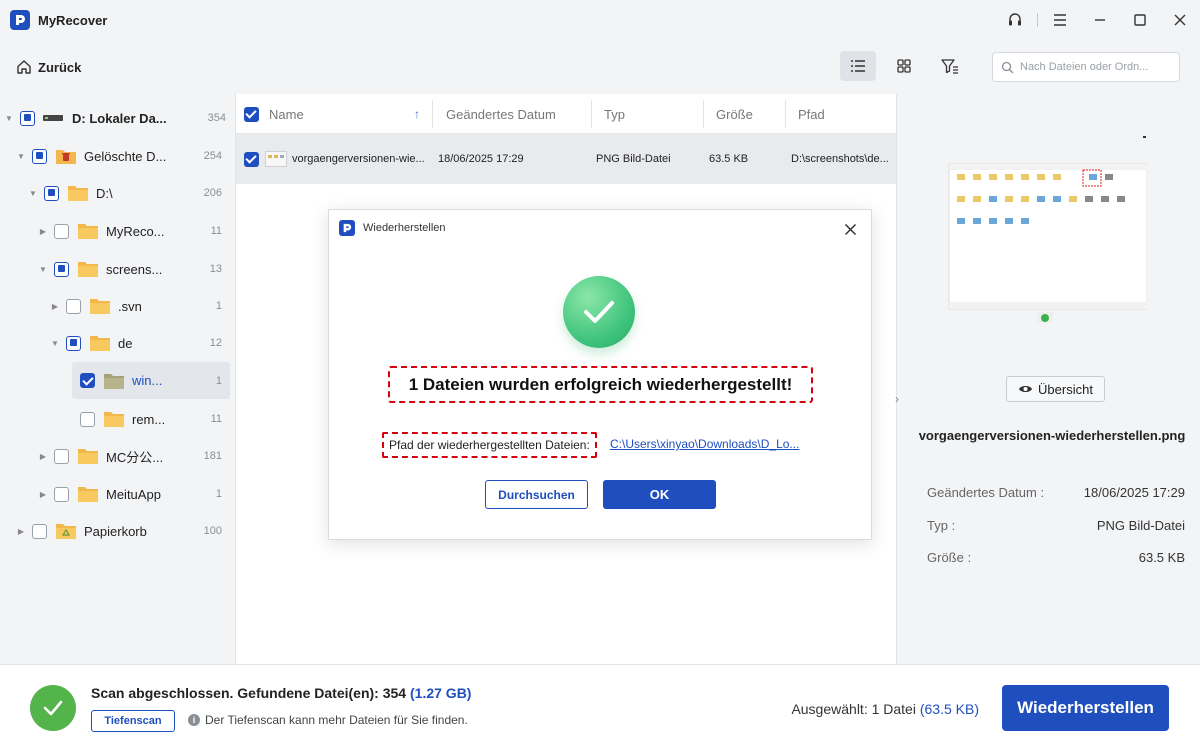 The image size is (1200, 750). Describe the element at coordinates (536, 494) in the screenshot. I see `browse-button: Durchsuchen` at that location.